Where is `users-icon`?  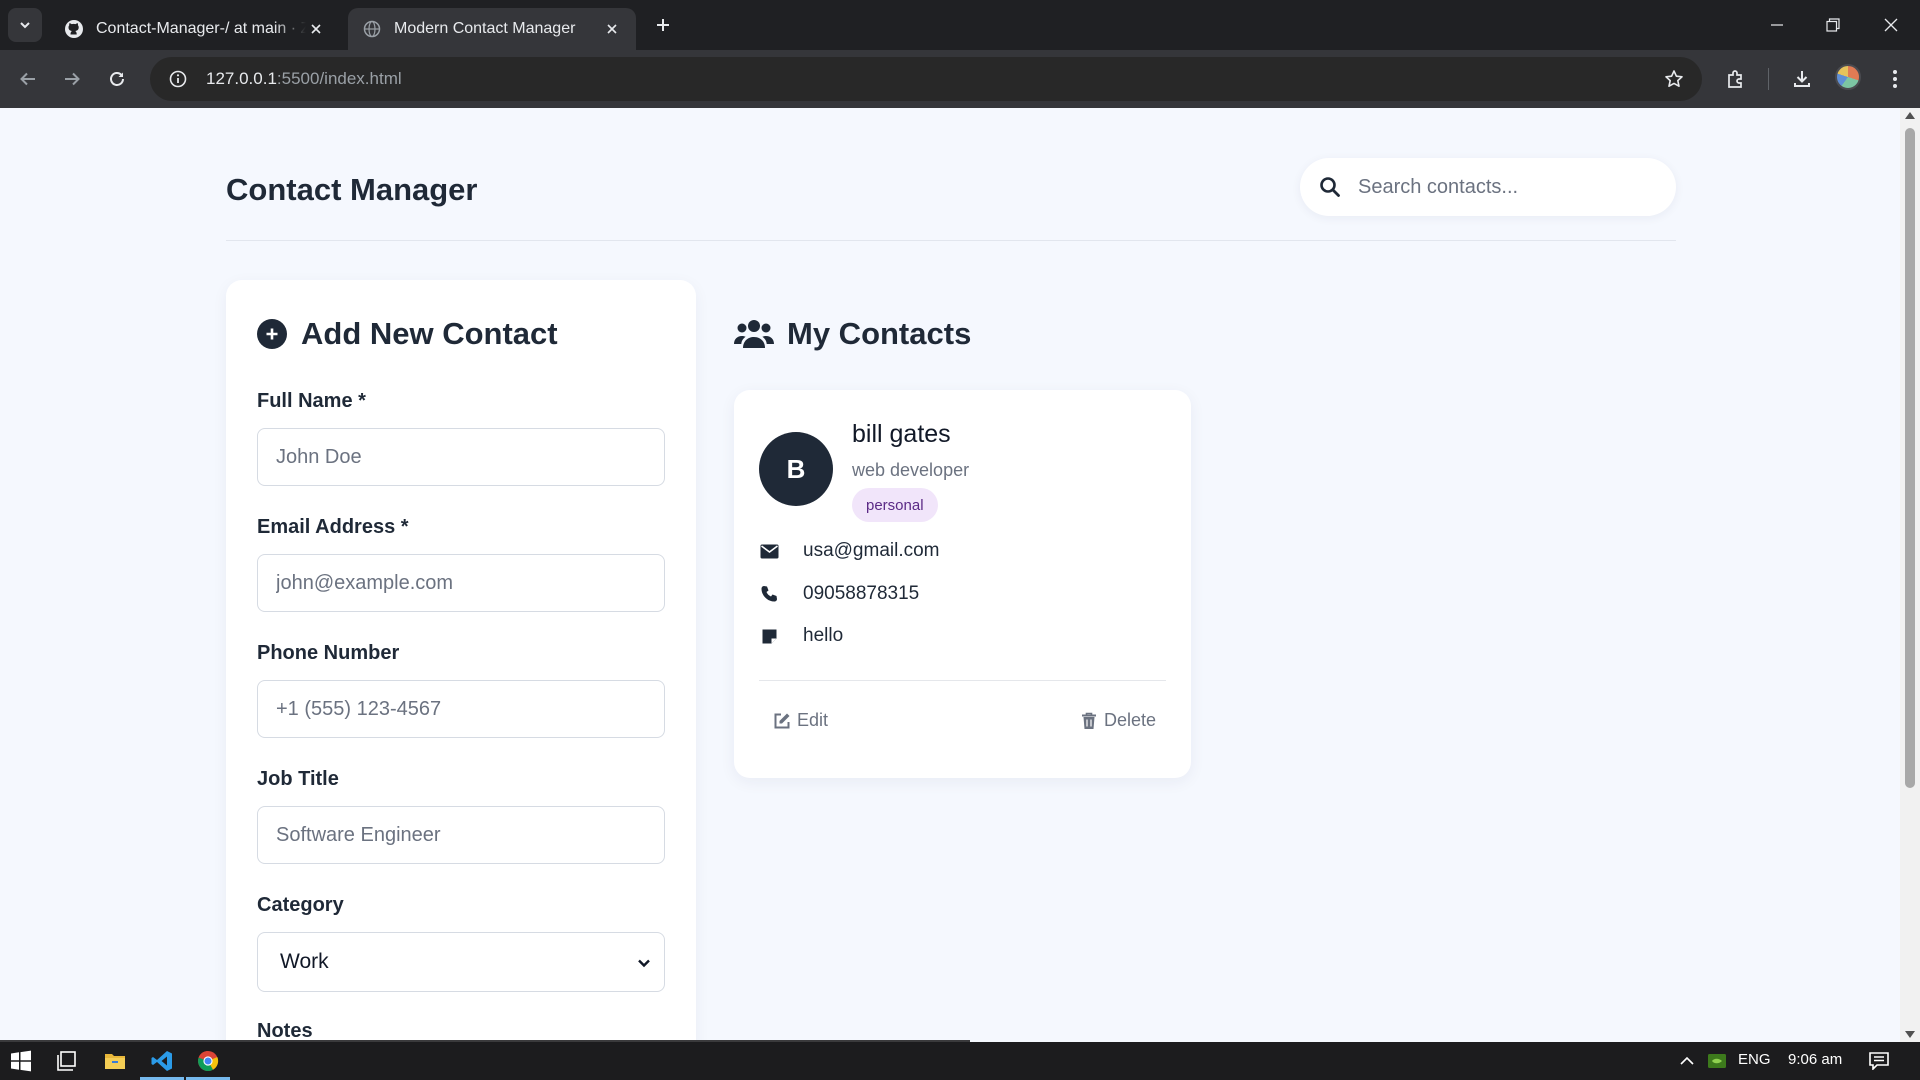
users-icon is located at coordinates (754, 334).